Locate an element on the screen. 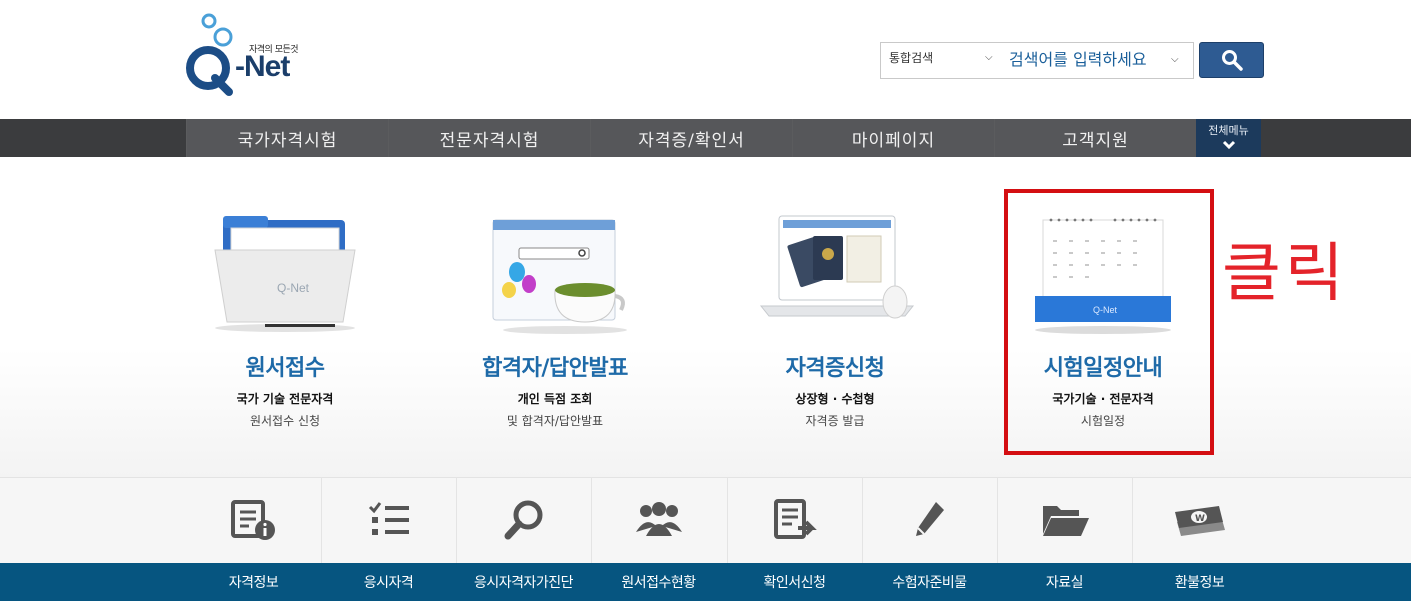  card-application: Q-Net 원서접수 국가 기술 전문자격 원서접수 신청 is located at coordinates (285, 315).